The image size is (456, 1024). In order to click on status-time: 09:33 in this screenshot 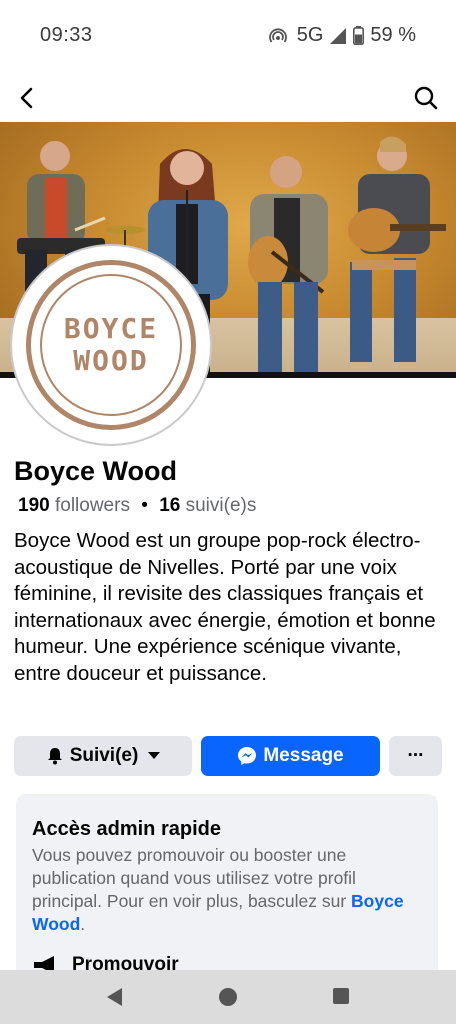, I will do `click(66, 35)`.